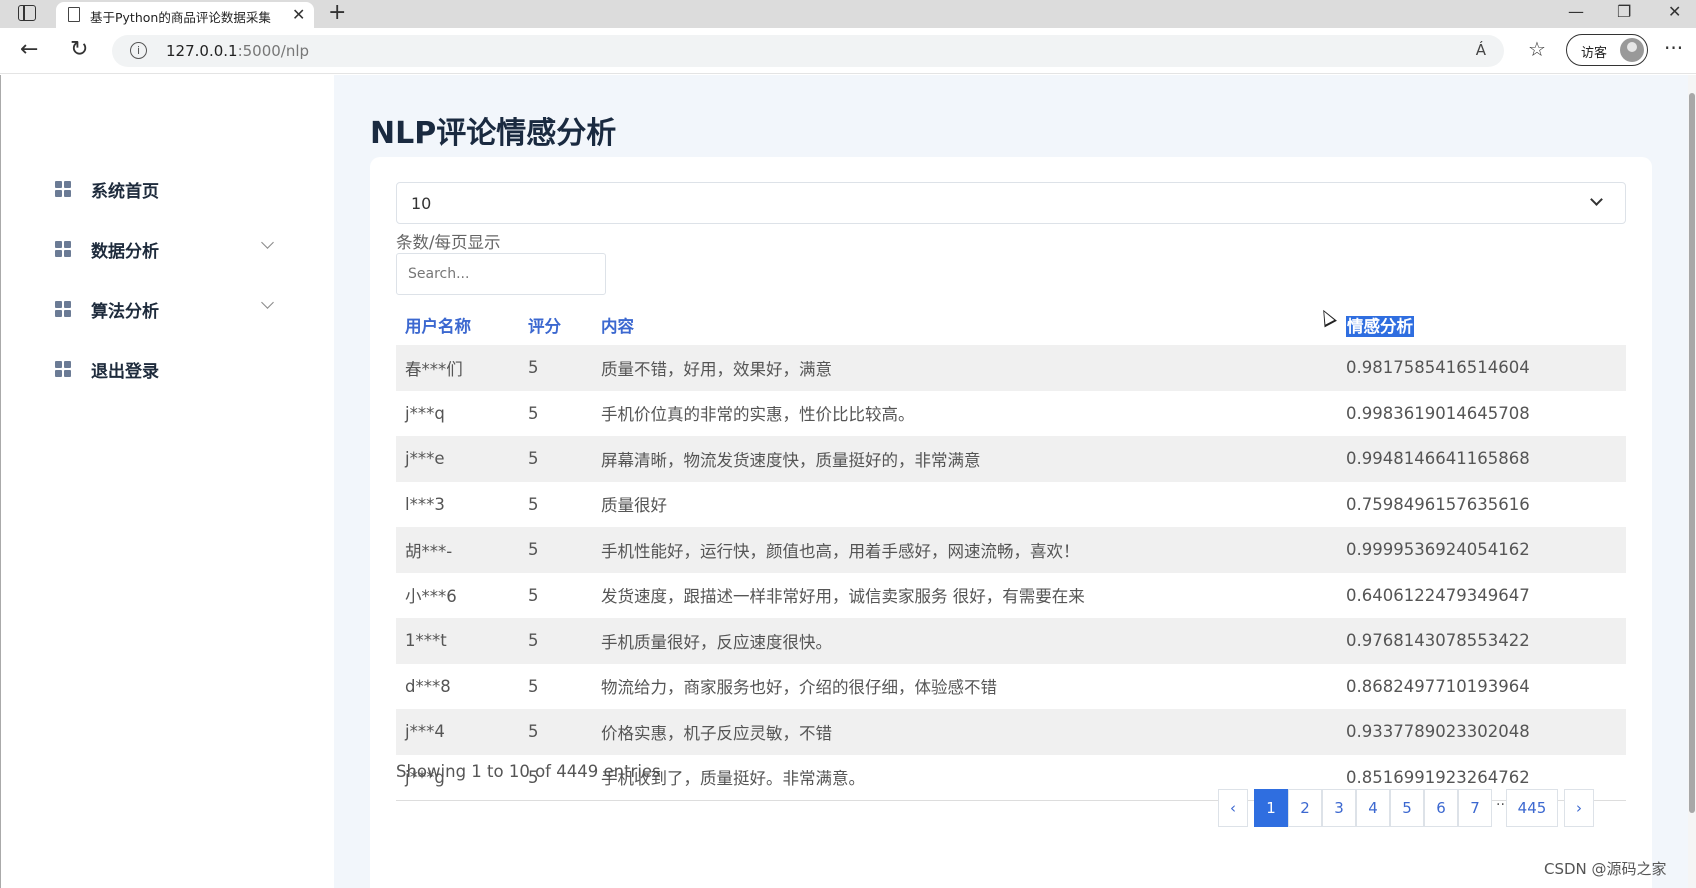  What do you see at coordinates (1632, 50) in the screenshot?
I see `avatar` at bounding box center [1632, 50].